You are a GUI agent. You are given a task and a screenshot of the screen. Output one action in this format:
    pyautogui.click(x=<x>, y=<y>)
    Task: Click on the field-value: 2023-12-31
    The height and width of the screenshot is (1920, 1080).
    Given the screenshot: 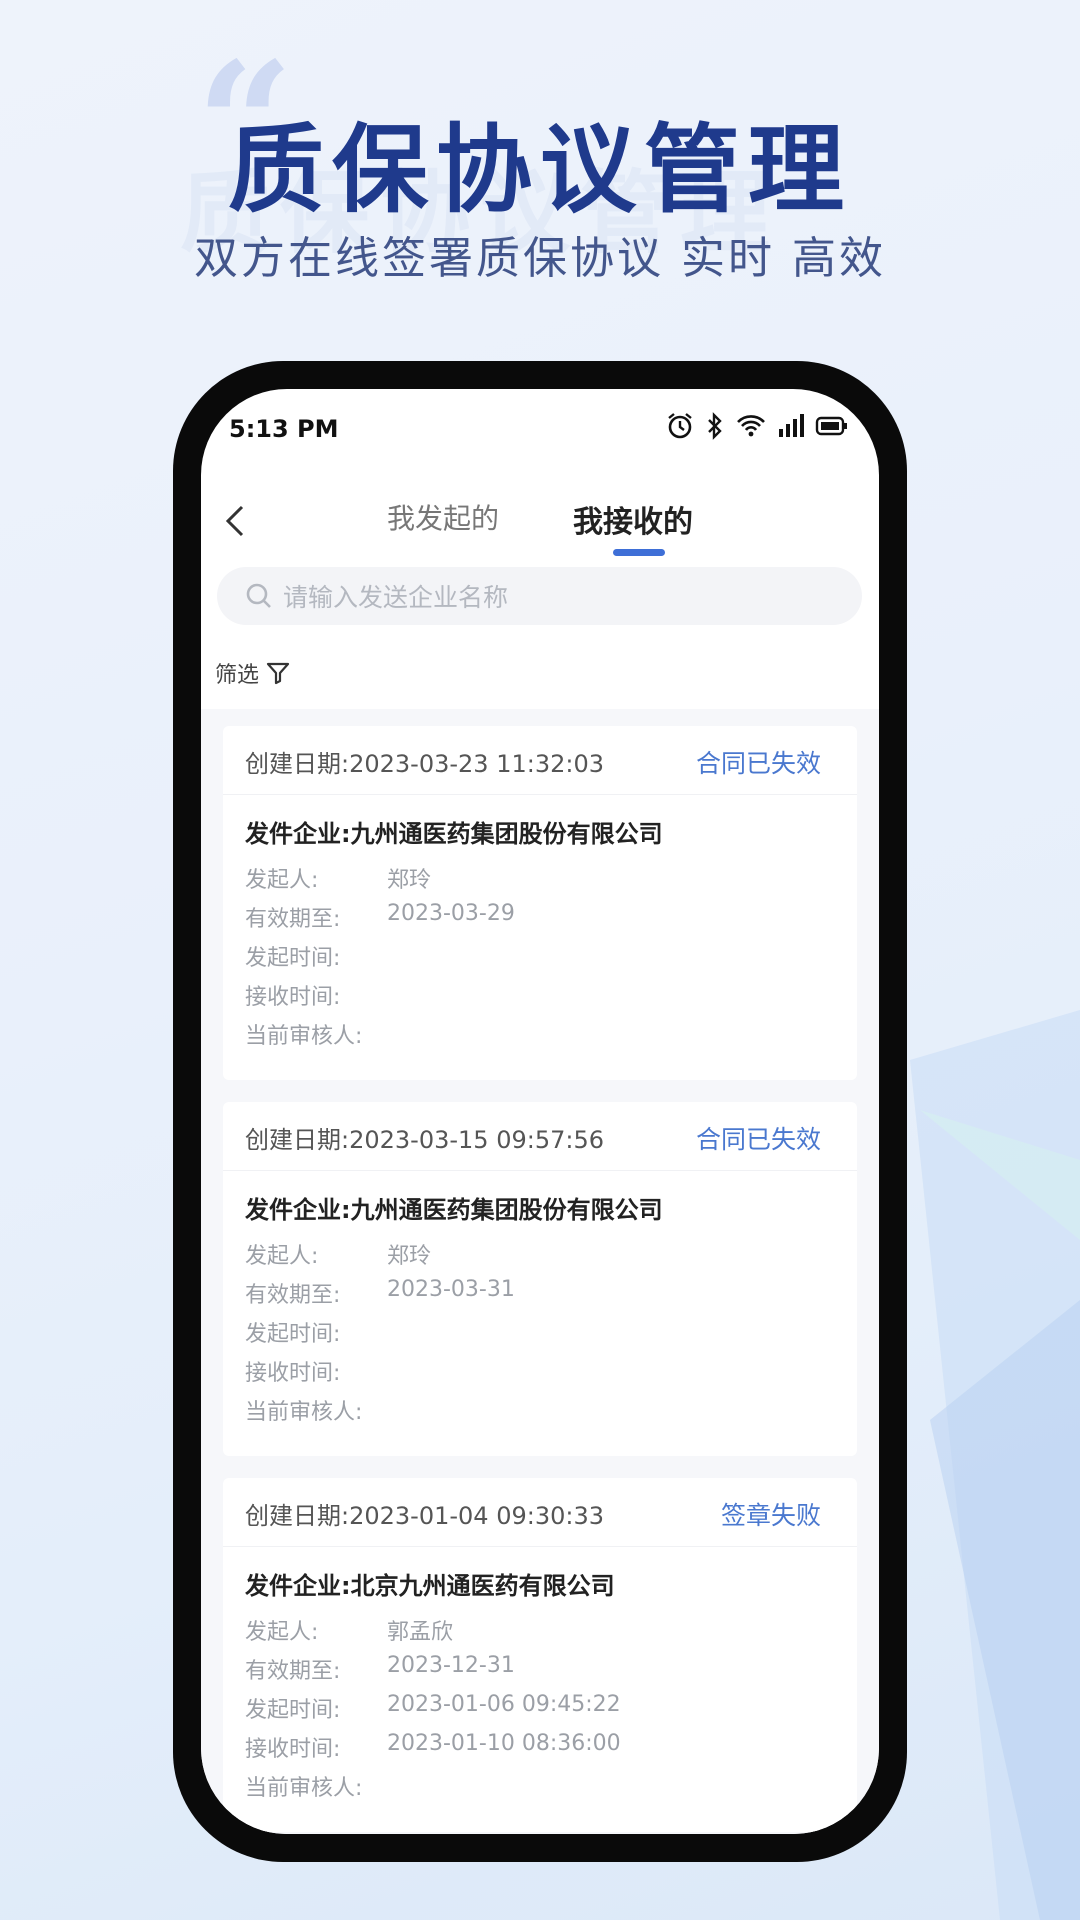 What is the action you would take?
    pyautogui.click(x=451, y=1665)
    